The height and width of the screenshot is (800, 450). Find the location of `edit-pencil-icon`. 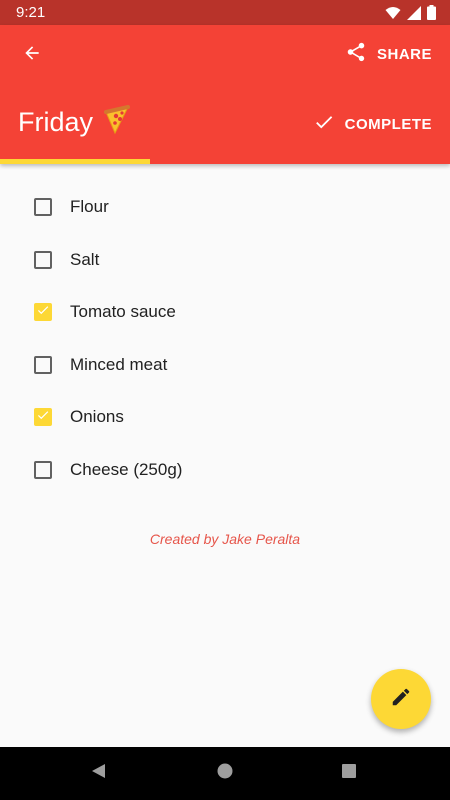

edit-pencil-icon is located at coordinates (401, 699).